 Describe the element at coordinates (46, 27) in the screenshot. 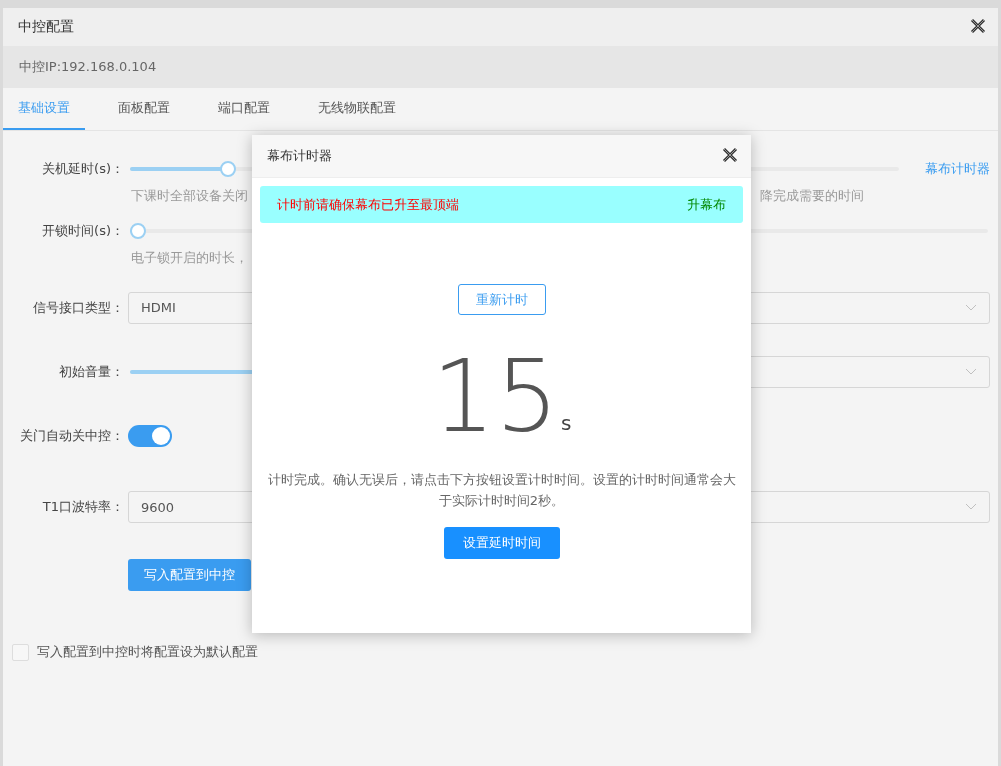

I see `window-title: 中控配置` at that location.